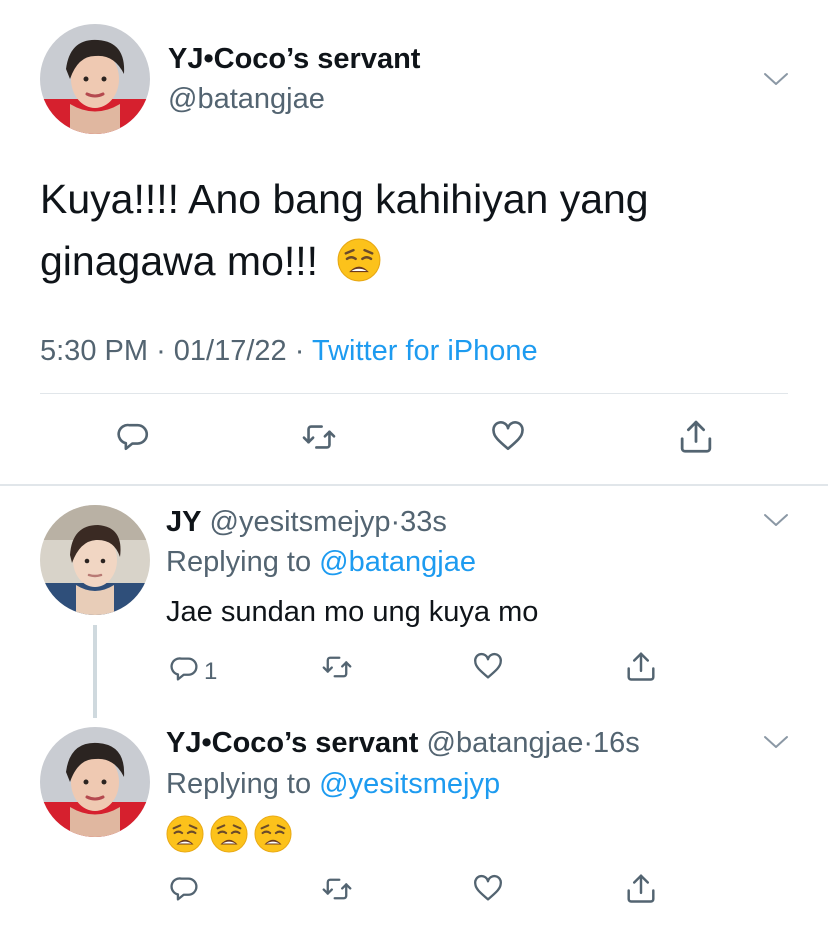  I want to click on reply-emoji-row, so click(229, 834).